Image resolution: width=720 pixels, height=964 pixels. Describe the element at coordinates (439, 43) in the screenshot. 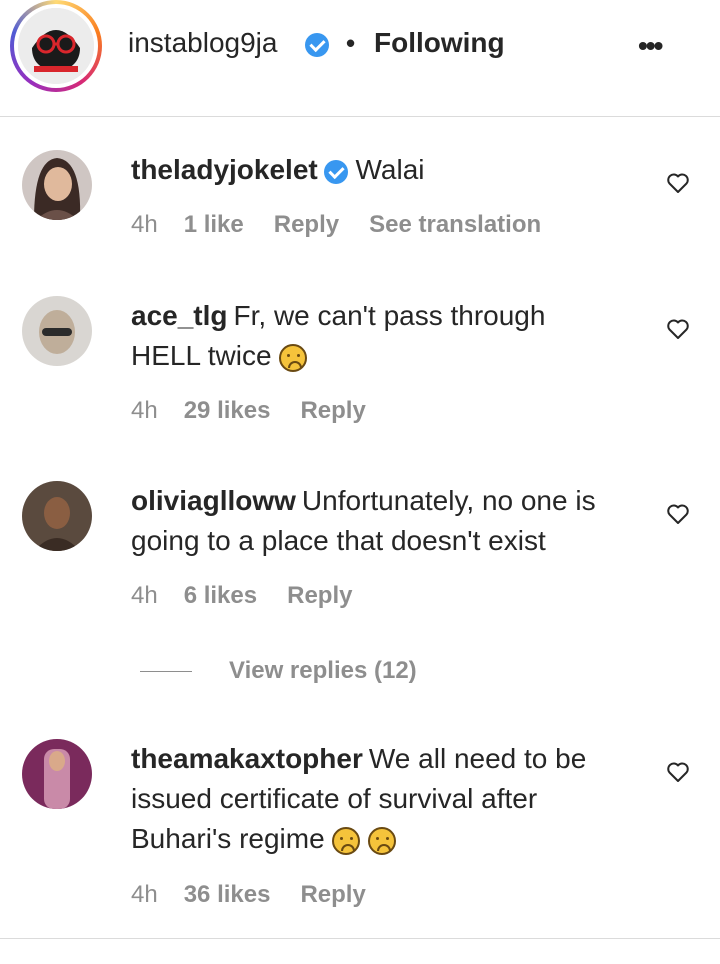

I see `following-button: Following` at that location.